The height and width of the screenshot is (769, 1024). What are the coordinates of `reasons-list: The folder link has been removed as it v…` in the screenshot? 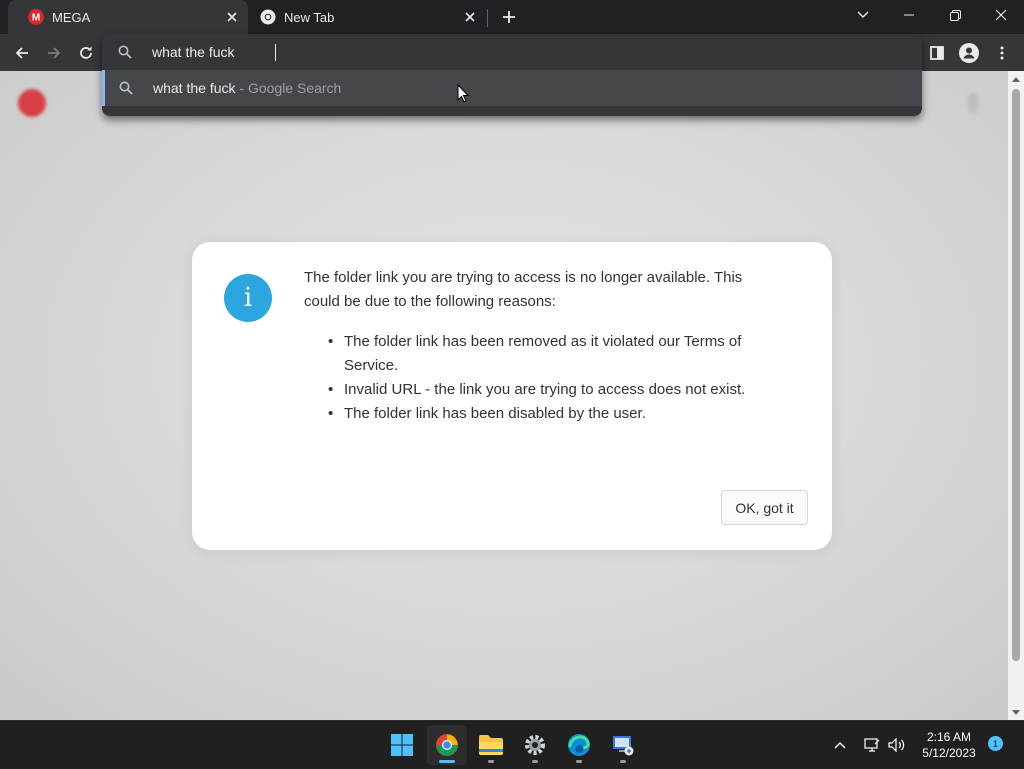 It's located at (541, 378).